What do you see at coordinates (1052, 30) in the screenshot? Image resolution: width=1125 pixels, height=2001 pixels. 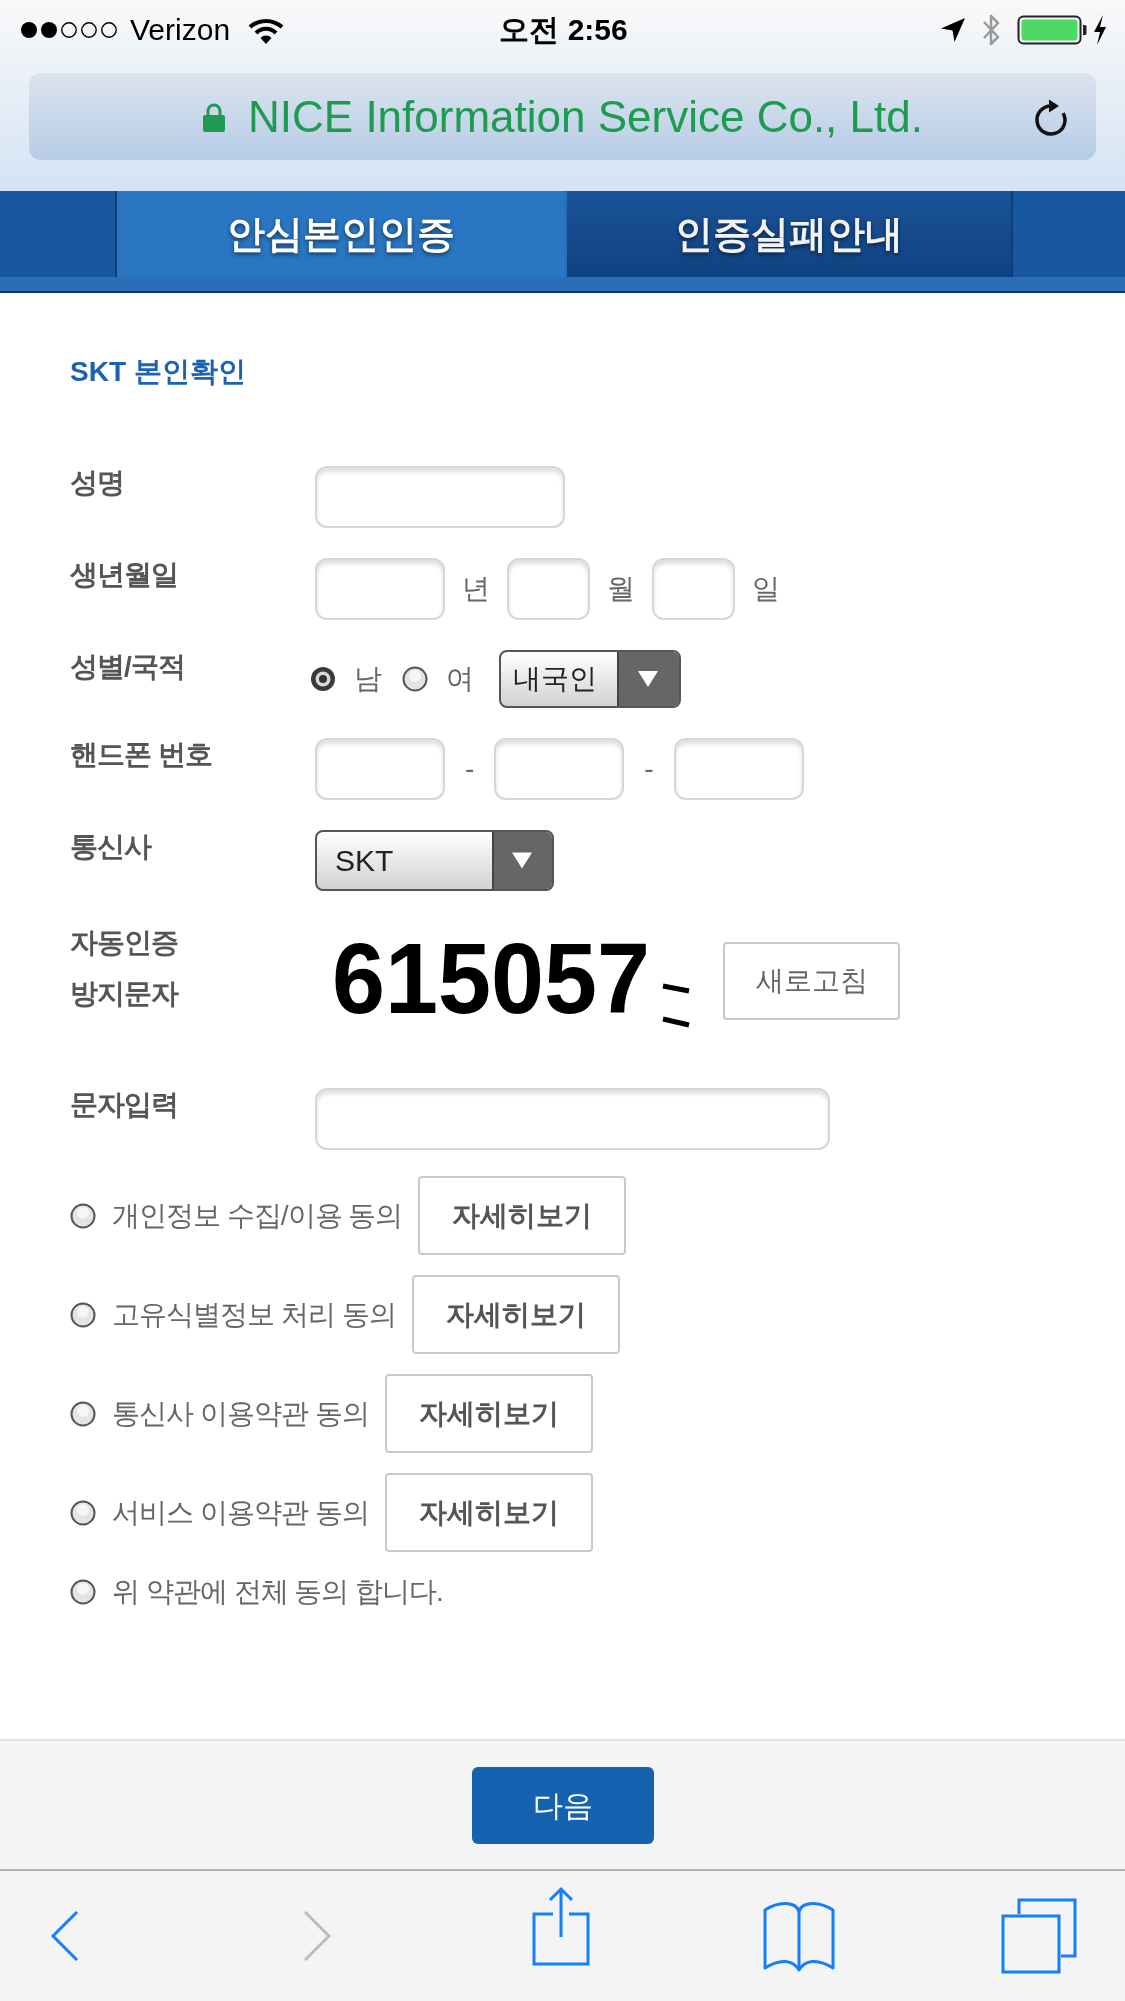 I see `battery-icon` at bounding box center [1052, 30].